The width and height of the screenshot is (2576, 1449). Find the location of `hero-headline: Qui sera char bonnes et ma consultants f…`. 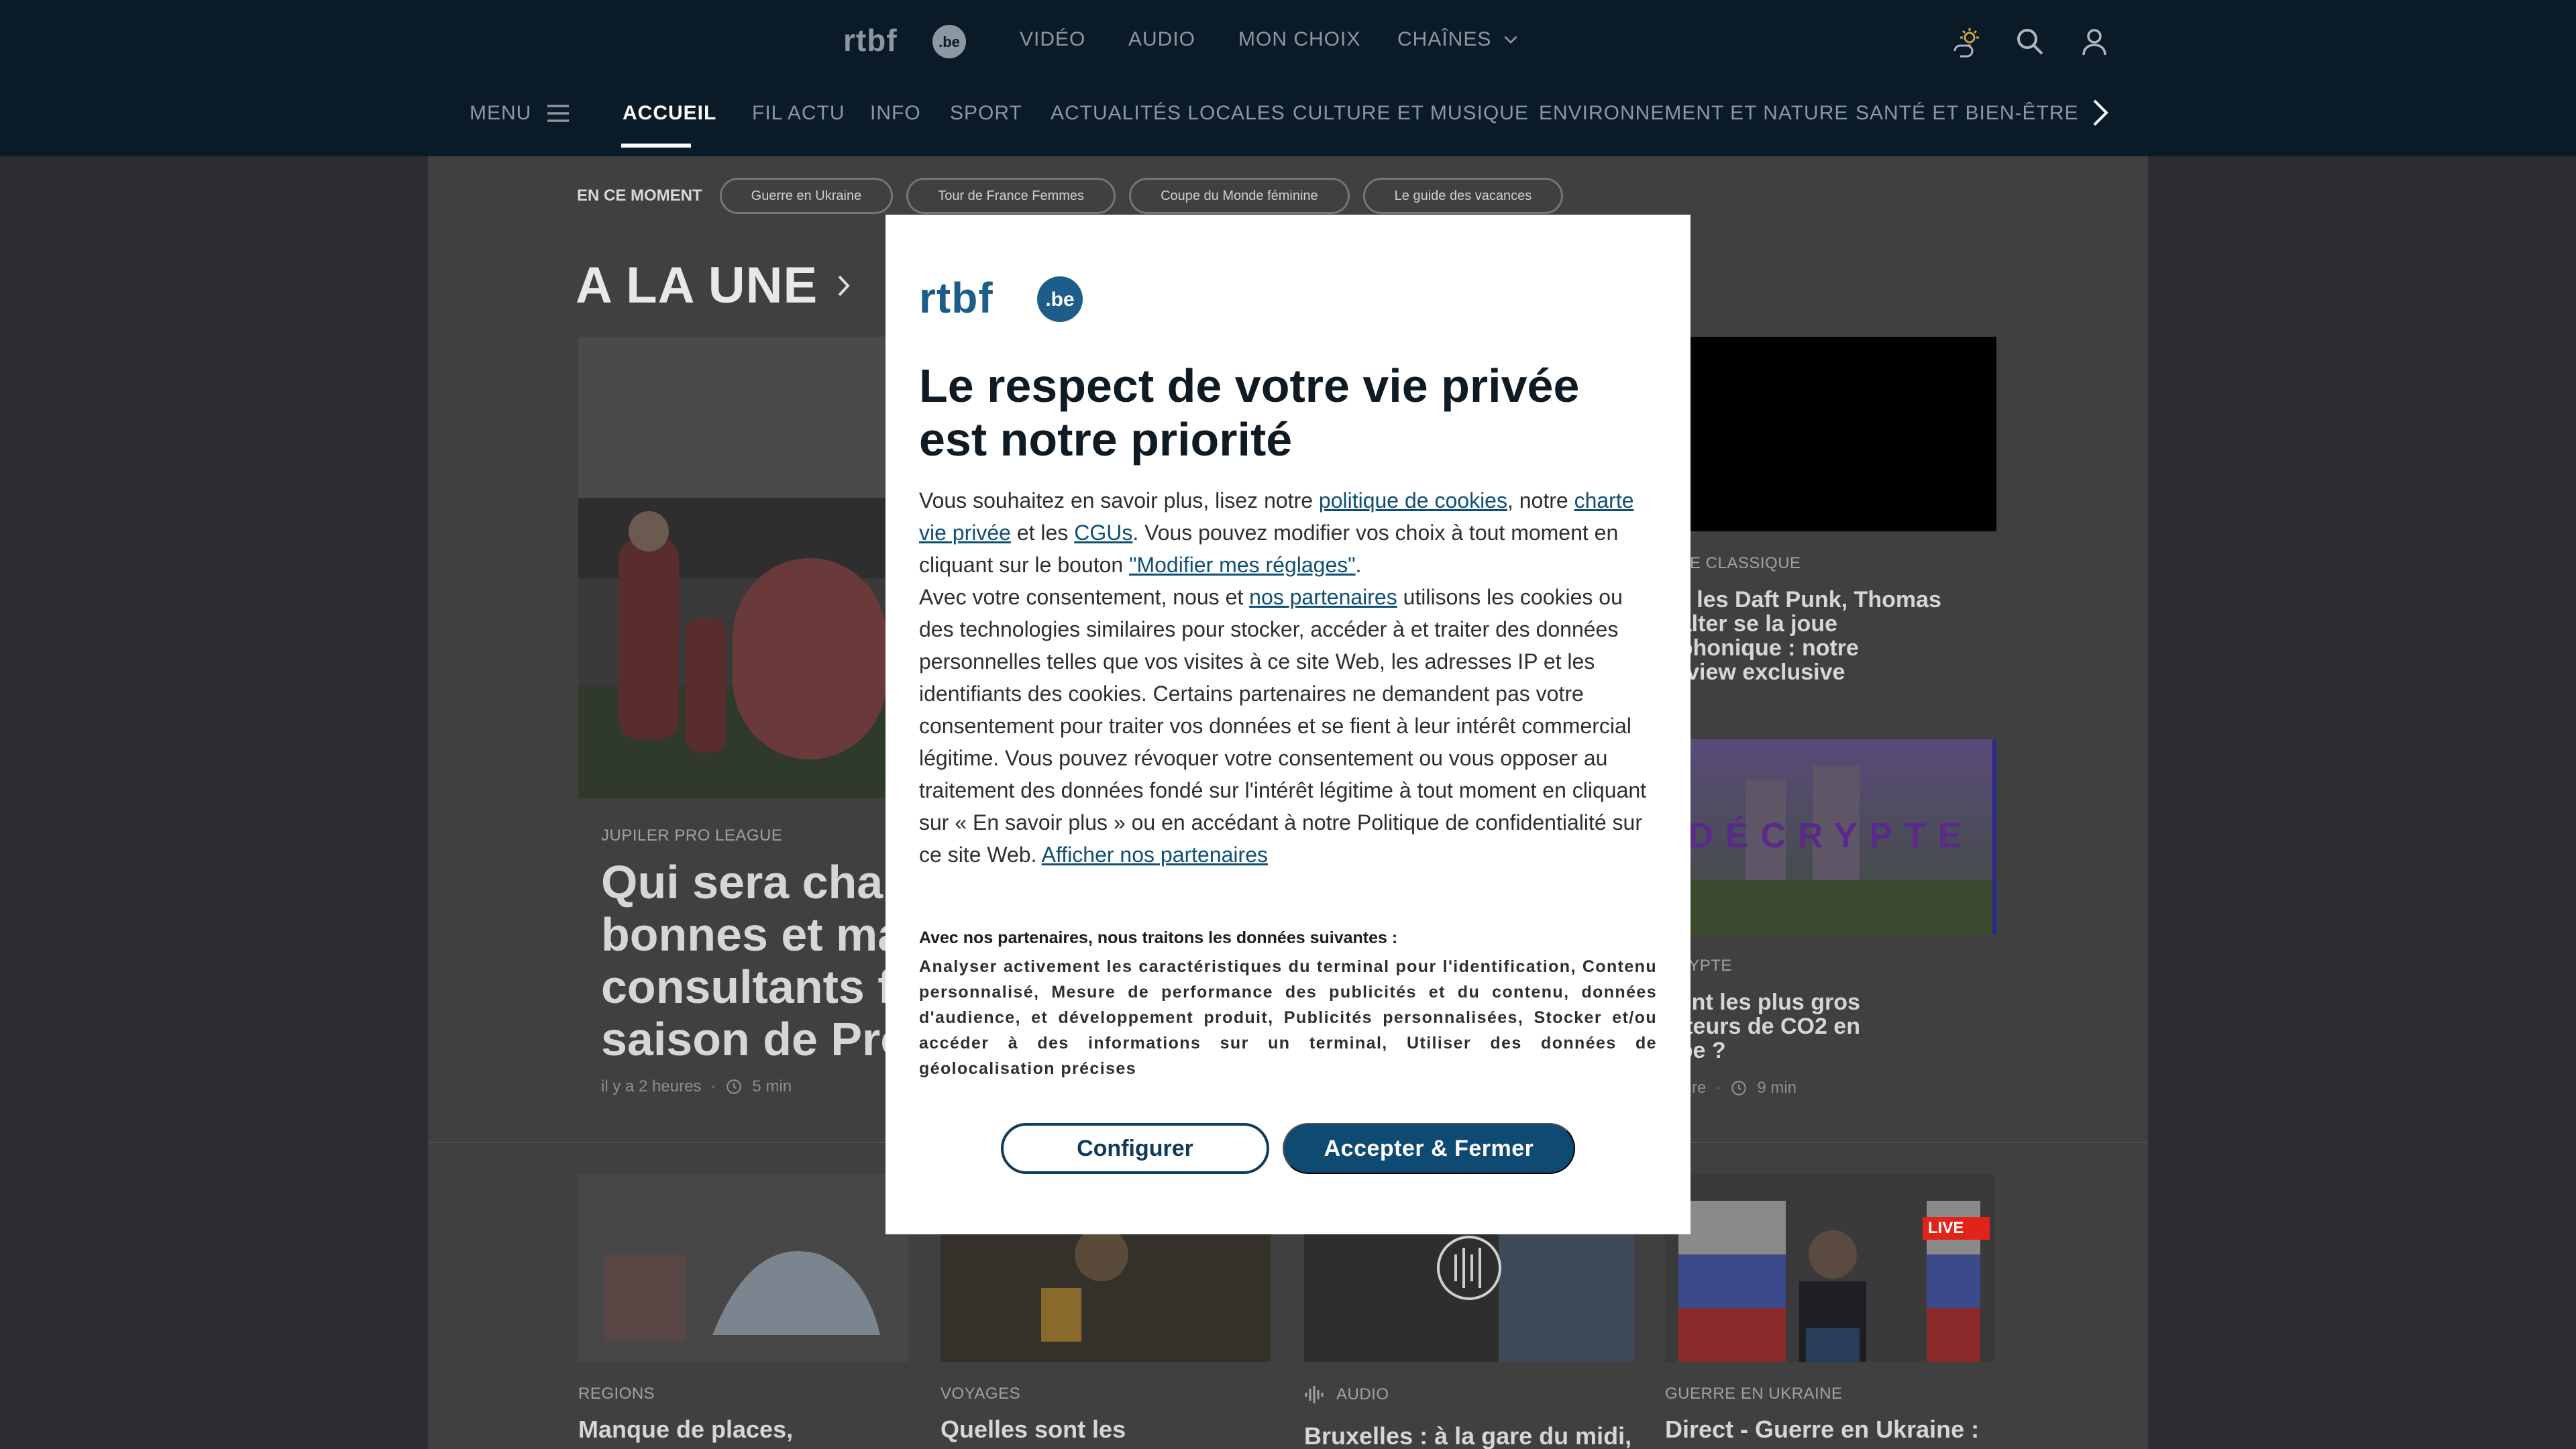

hero-headline: Qui sera char bonnes et ma consultants f… is located at coordinates (755, 960).